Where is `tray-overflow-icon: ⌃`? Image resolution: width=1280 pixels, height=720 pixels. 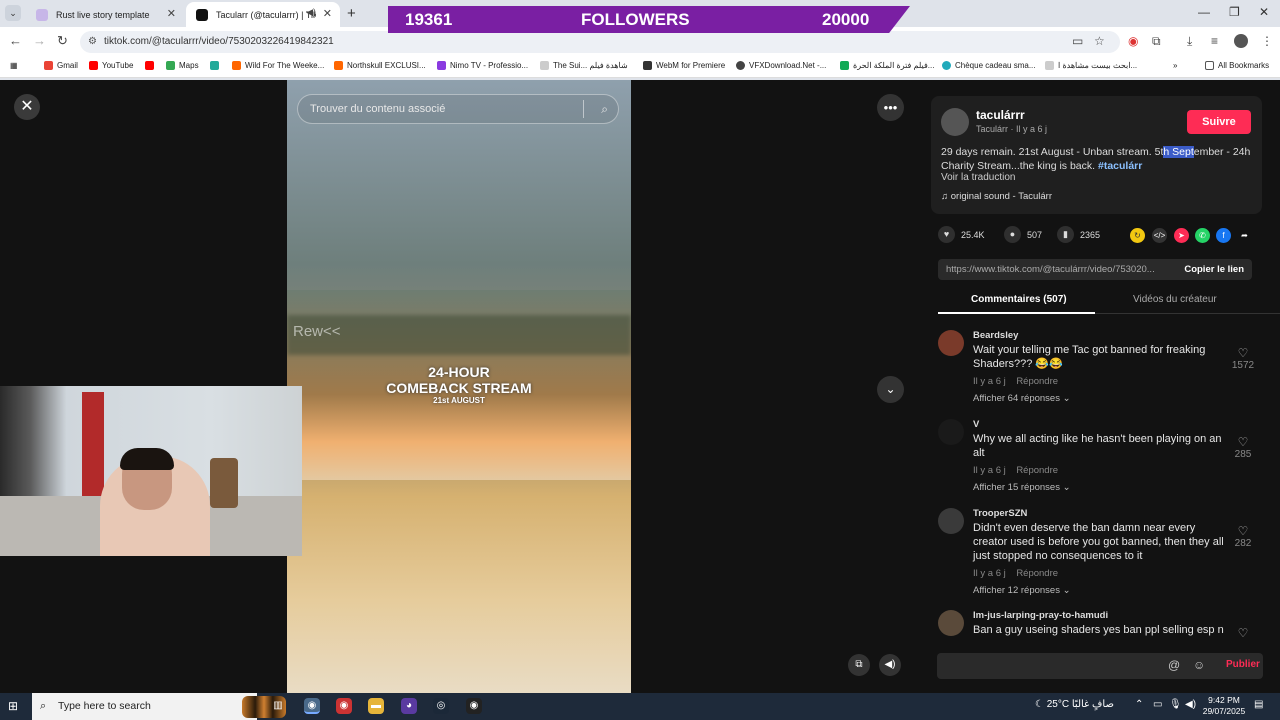
tray-overflow-icon: ⌃ is located at coordinates (1139, 704).